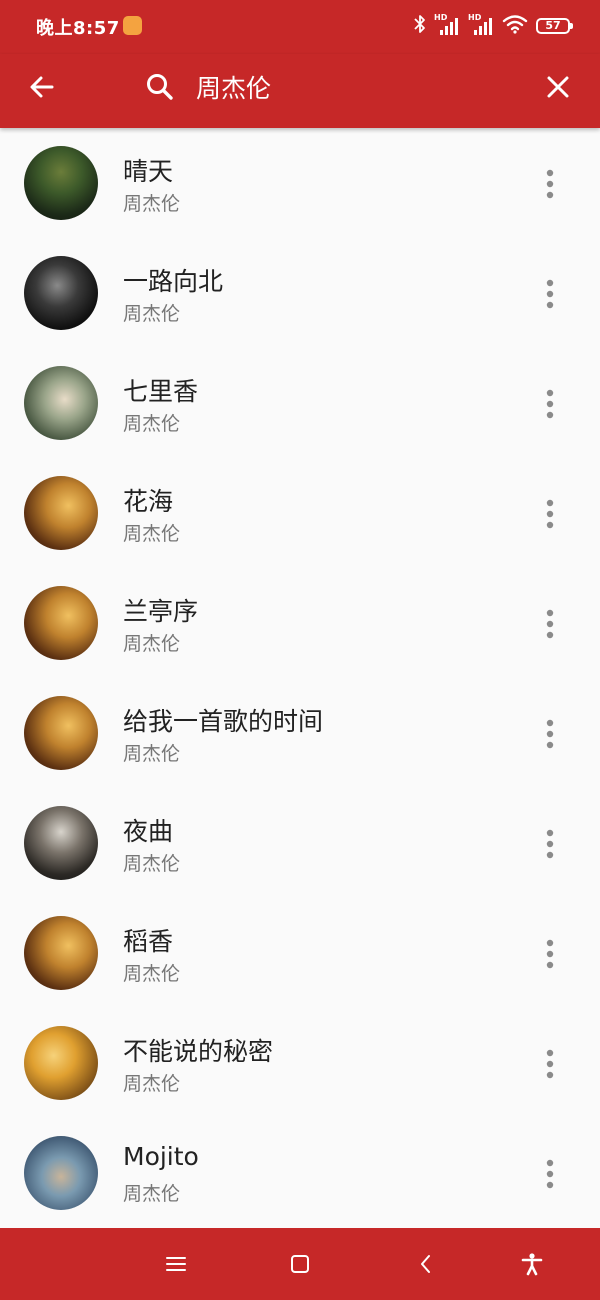  I want to click on song-item: 稻香 周杰伦, so click(300, 953).